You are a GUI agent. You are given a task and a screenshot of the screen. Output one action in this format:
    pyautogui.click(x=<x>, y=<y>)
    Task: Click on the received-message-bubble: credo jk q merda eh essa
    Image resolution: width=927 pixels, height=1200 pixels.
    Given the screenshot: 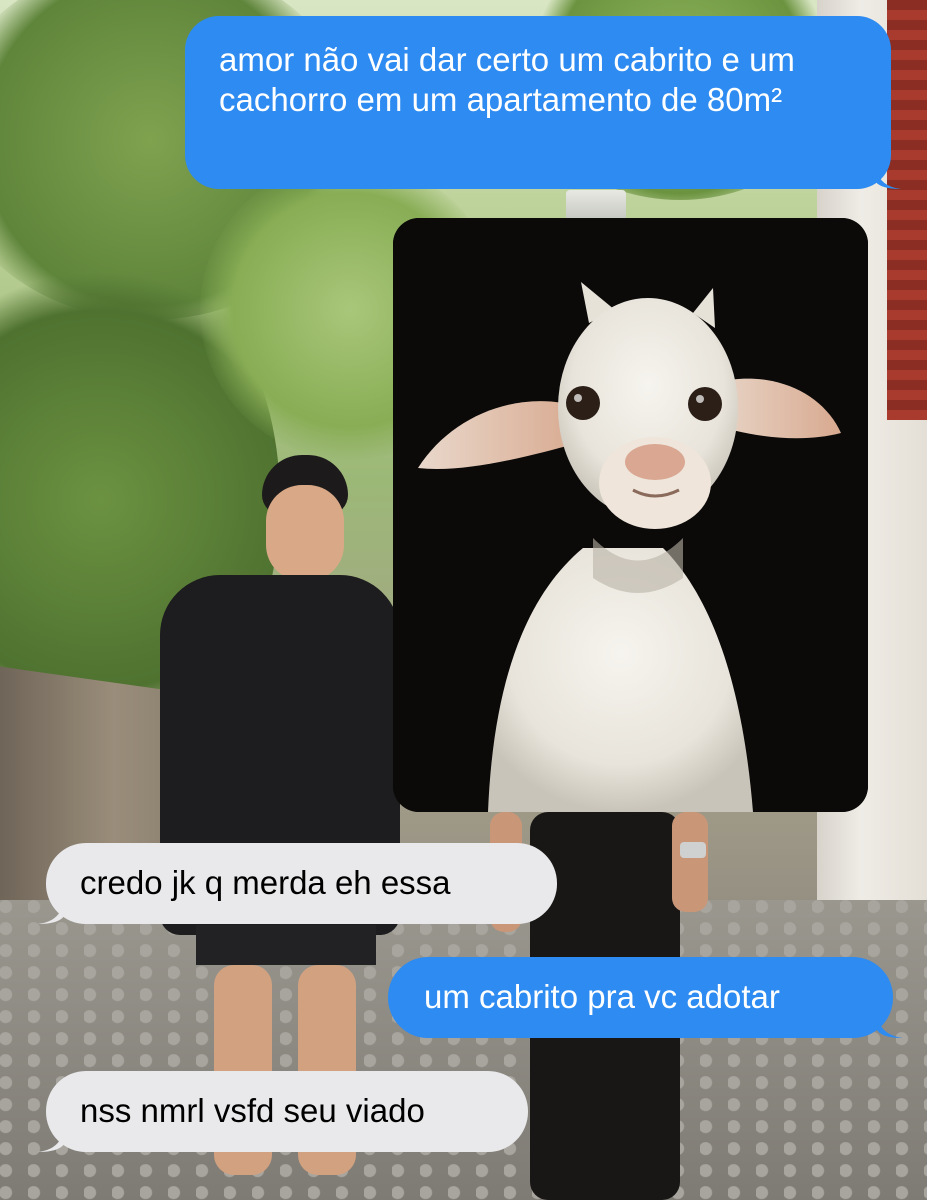 What is the action you would take?
    pyautogui.click(x=297, y=883)
    